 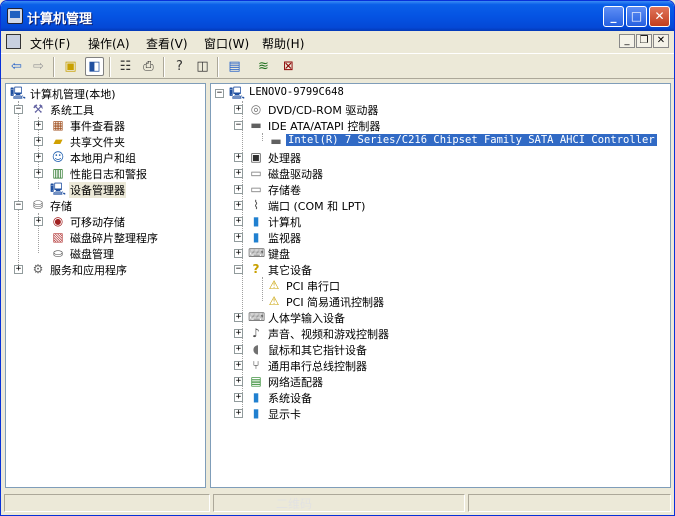 What do you see at coordinates (288, 66) in the screenshot?
I see `disable-device-icon: ⊠` at bounding box center [288, 66].